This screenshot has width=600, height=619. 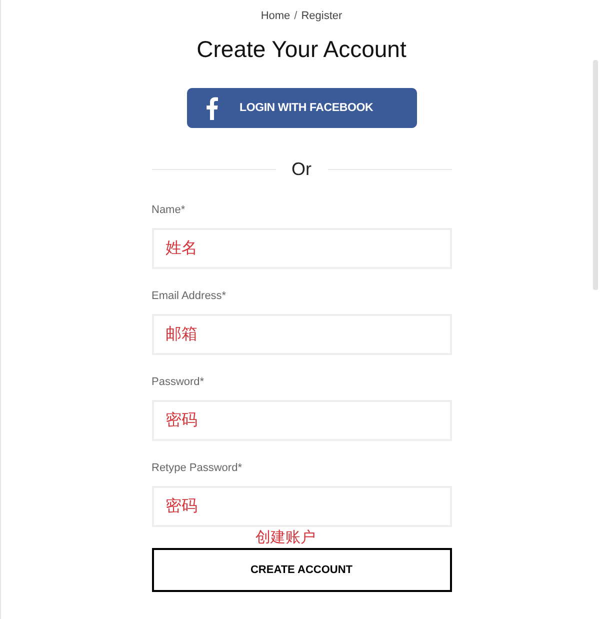 I want to click on facebook-login-button: LOGIN WITH FACEBOOK, so click(x=301, y=108).